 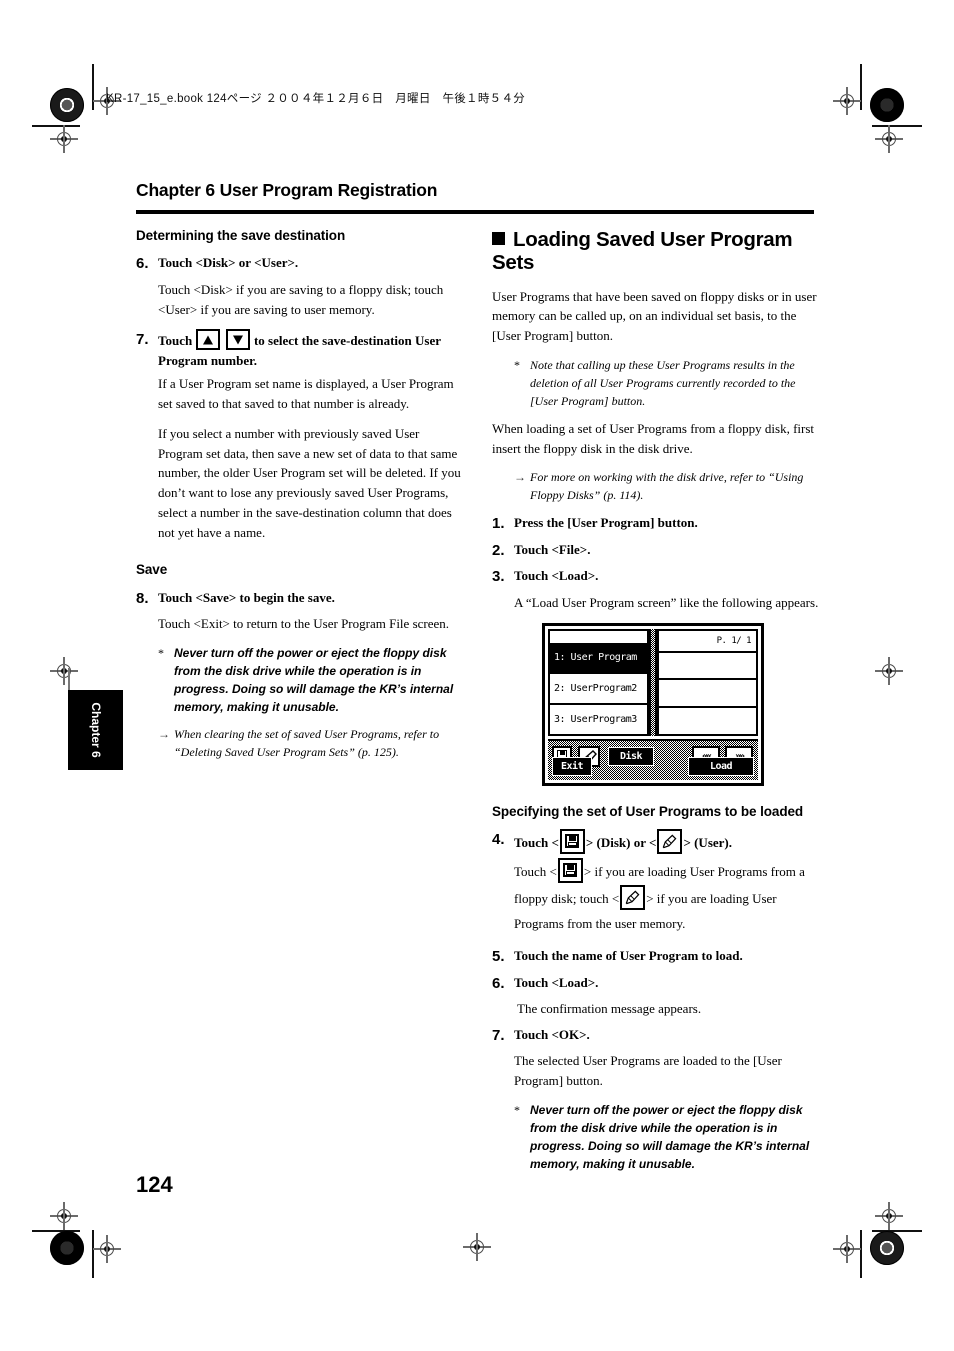 What do you see at coordinates (520, 477) in the screenshot?
I see `right-note-2-marker: →` at bounding box center [520, 477].